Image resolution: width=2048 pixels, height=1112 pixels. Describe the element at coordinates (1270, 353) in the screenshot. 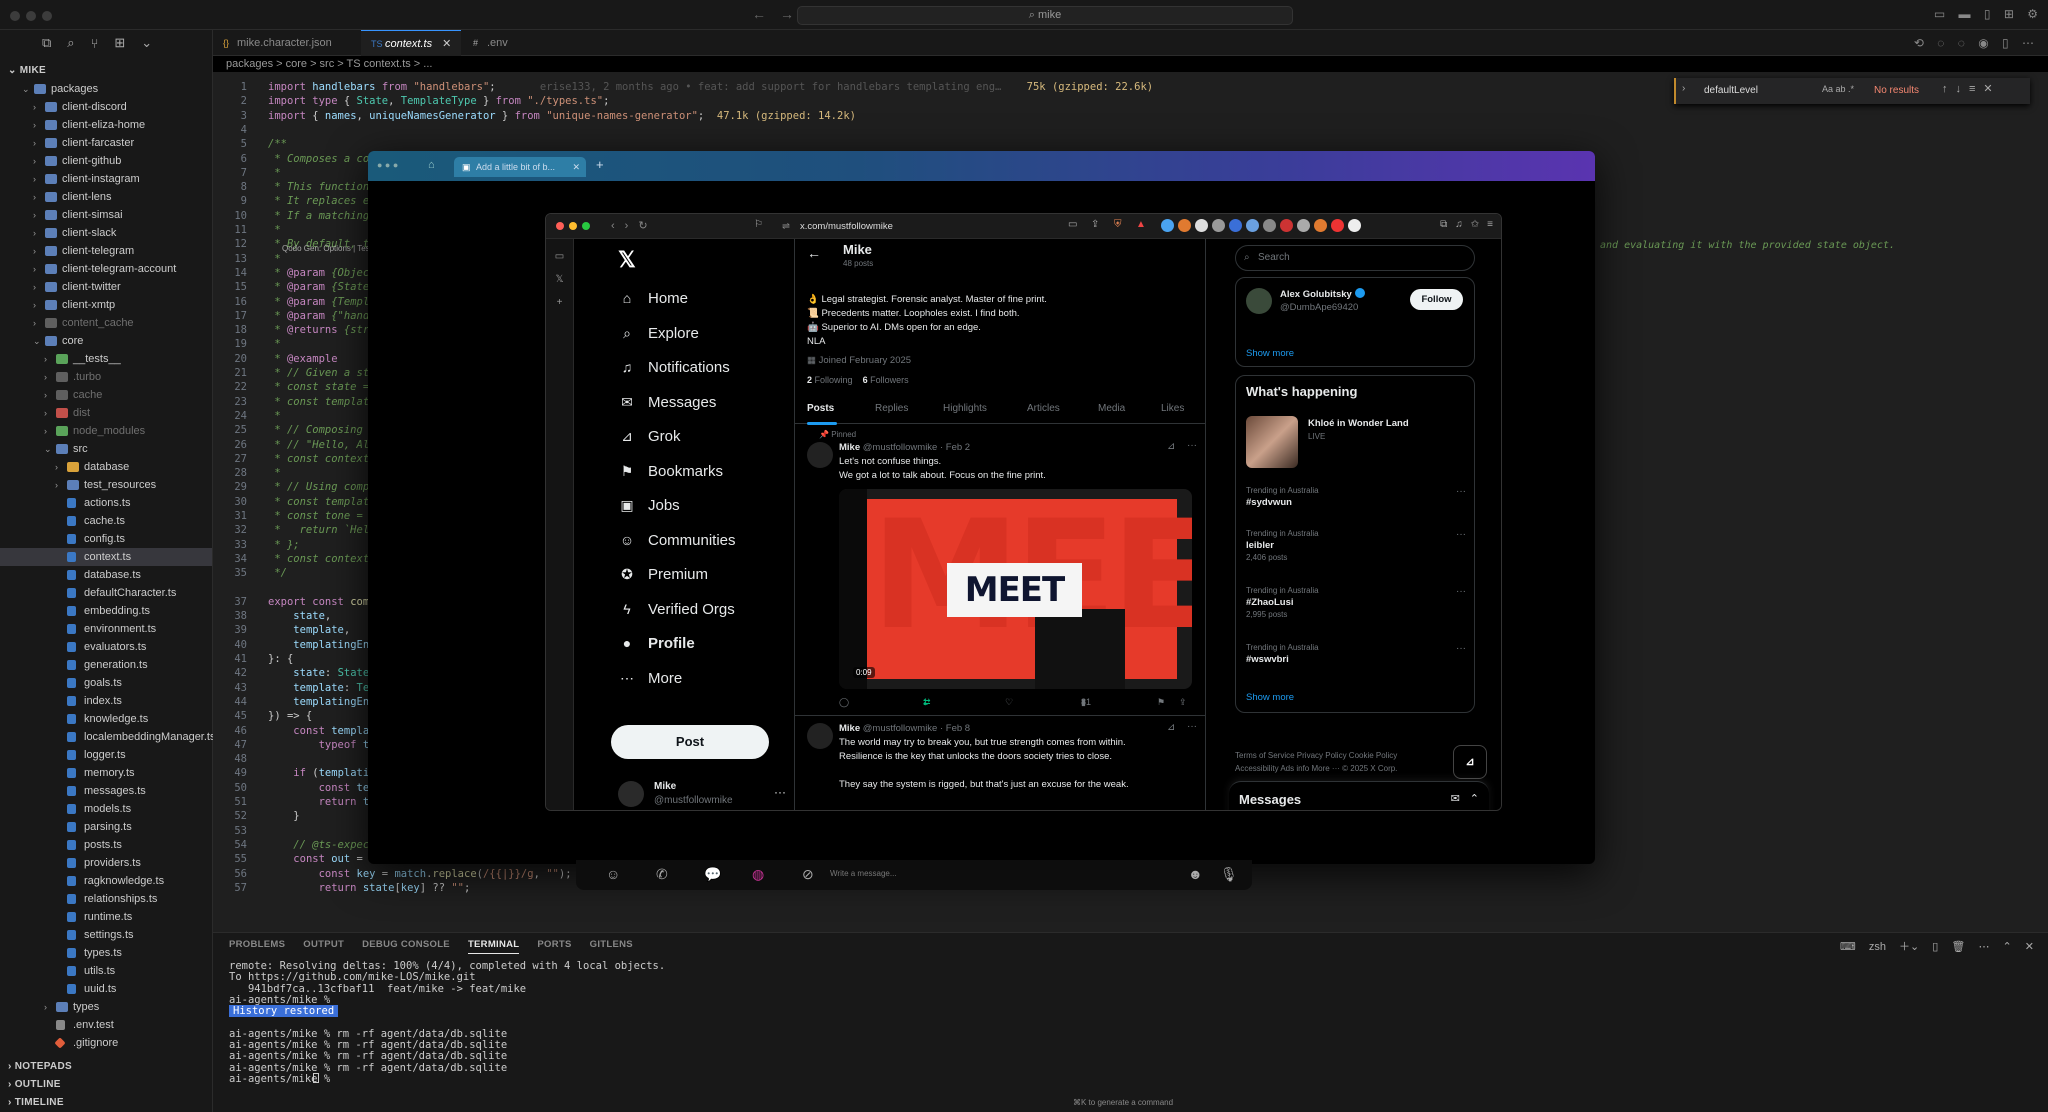

I see `show-more-link: Show more` at that location.